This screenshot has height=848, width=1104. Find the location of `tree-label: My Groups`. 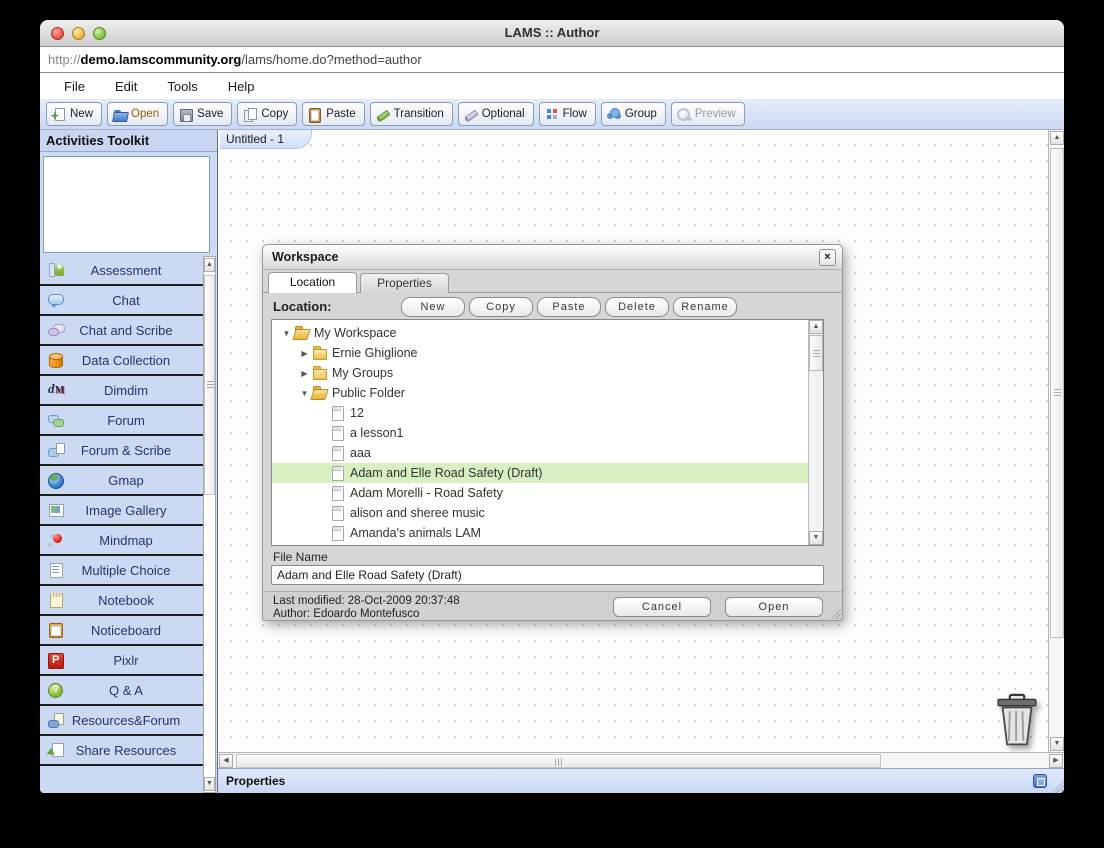

tree-label: My Groups is located at coordinates (363, 373).